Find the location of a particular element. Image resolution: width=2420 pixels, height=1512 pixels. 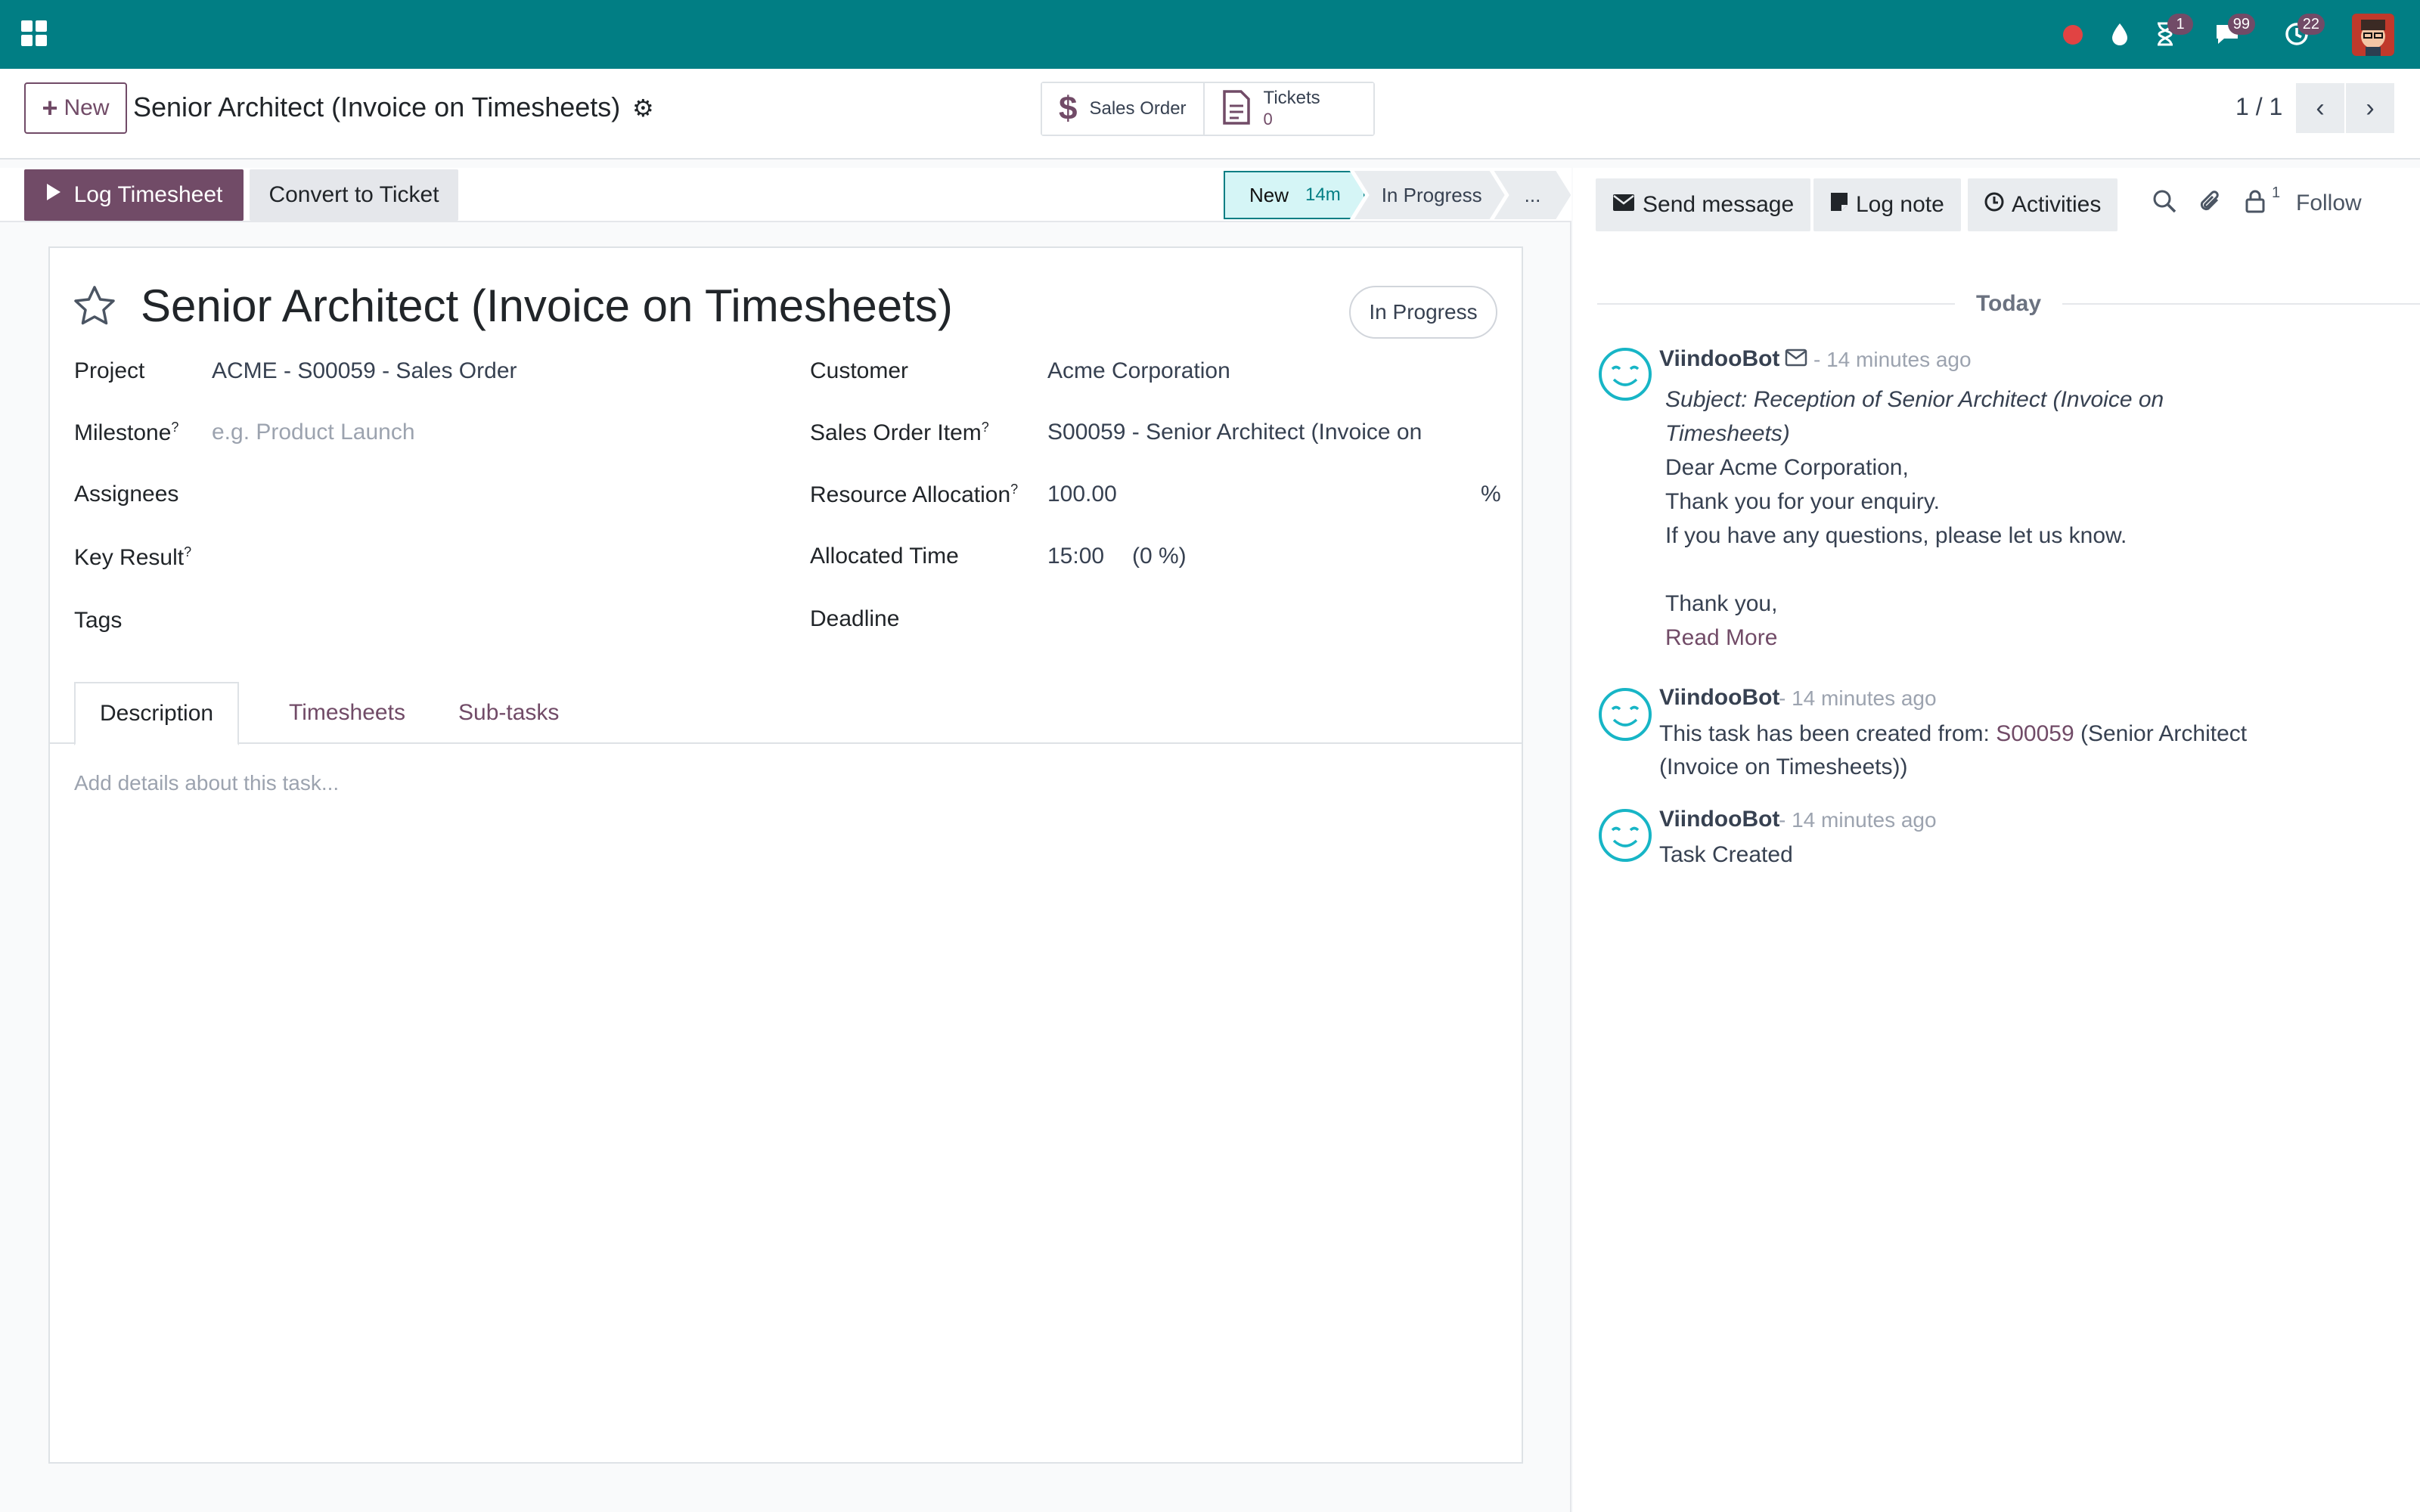

history-icon: 22 is located at coordinates (2302, 32).